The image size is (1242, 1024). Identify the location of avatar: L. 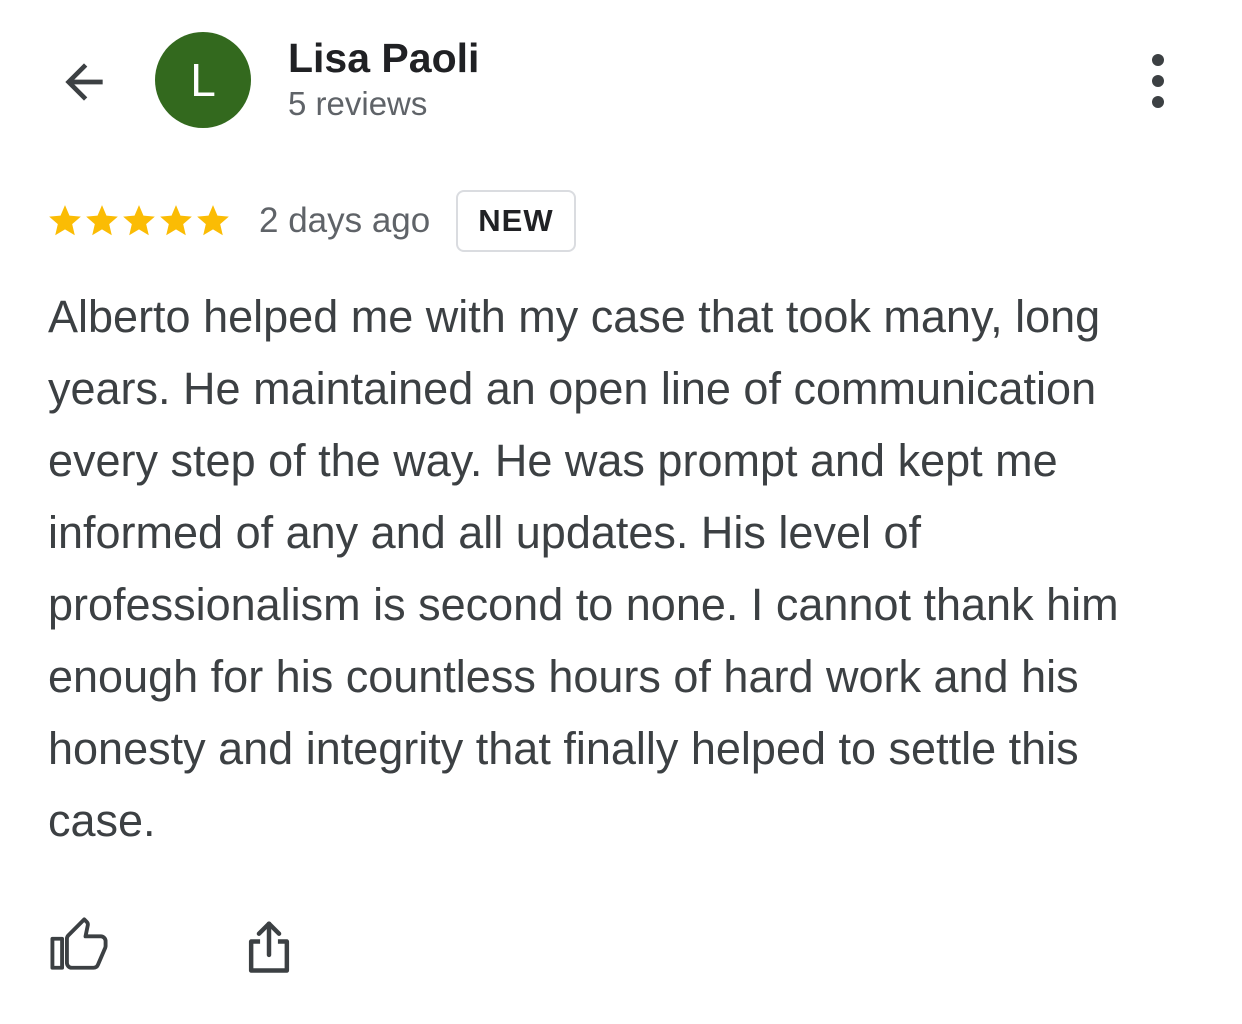
(203, 80).